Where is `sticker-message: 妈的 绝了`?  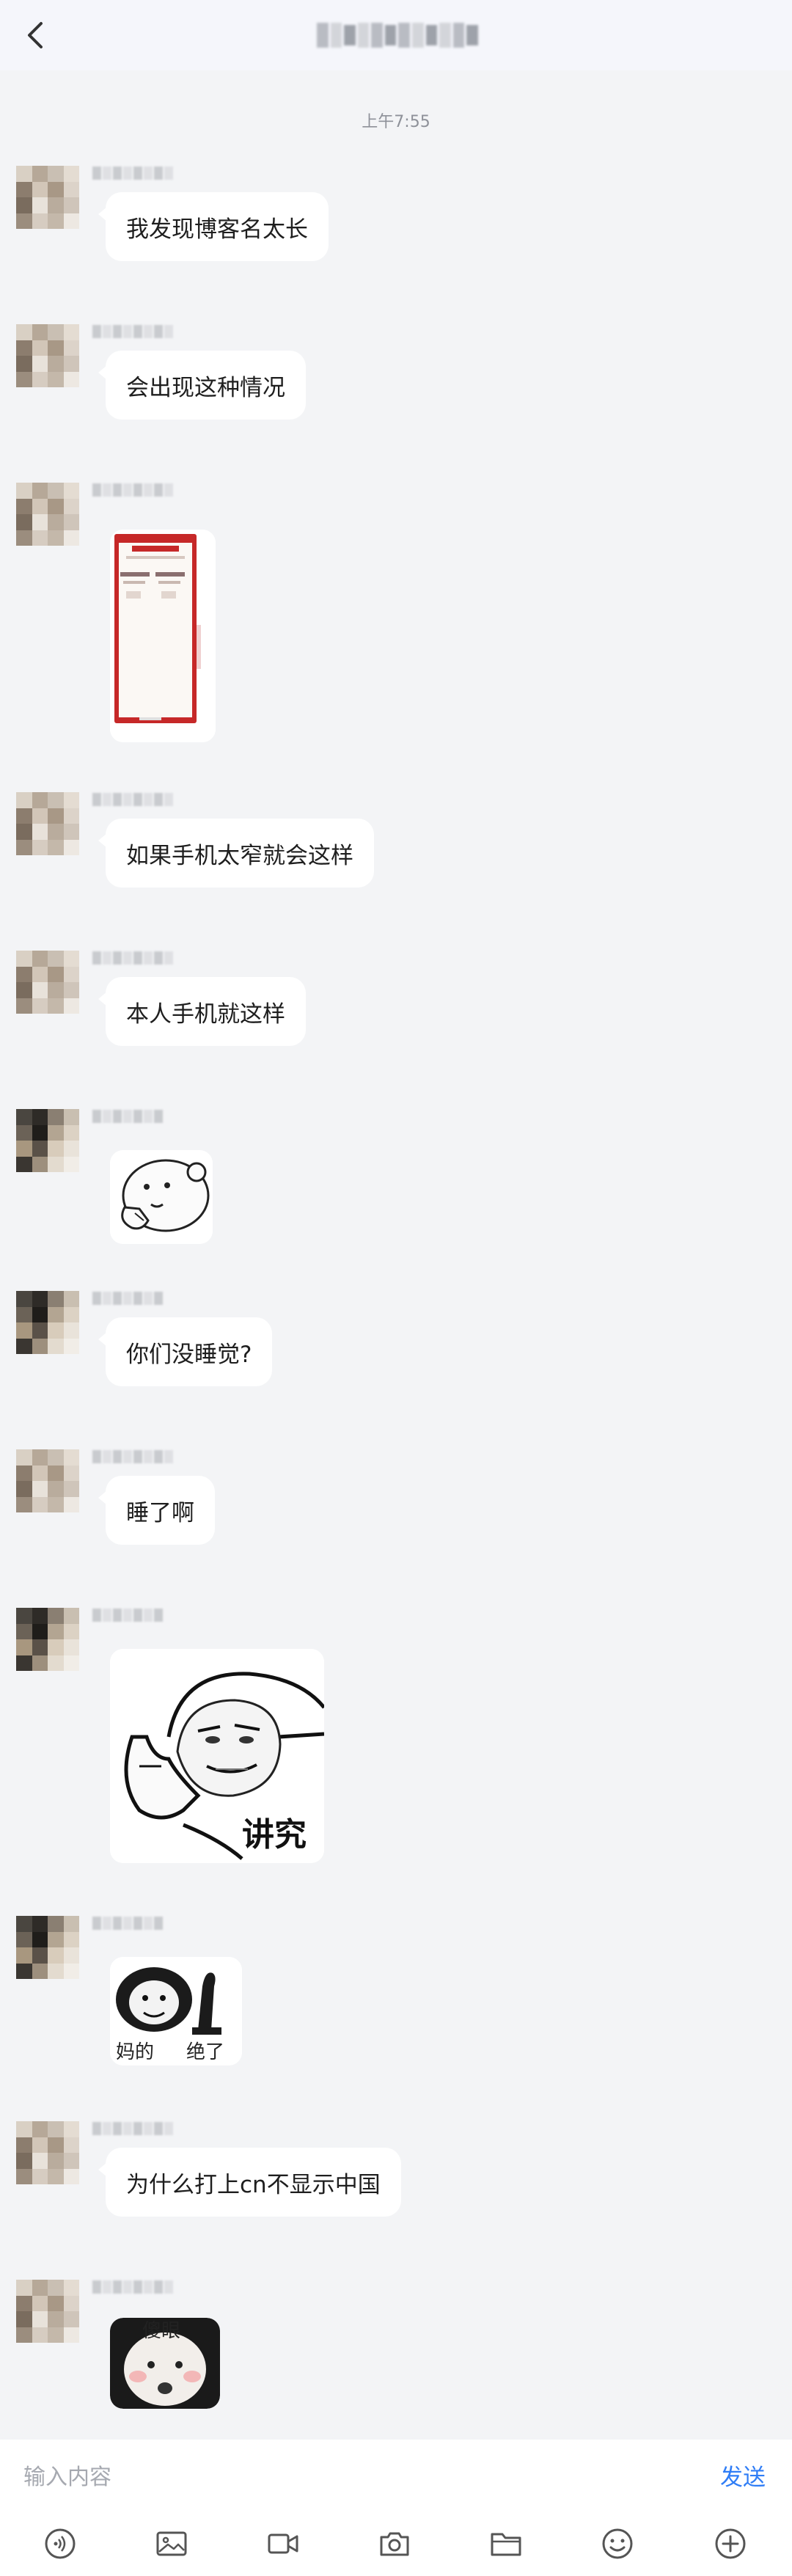
sticker-message: 妈的 绝了 is located at coordinates (176, 2011).